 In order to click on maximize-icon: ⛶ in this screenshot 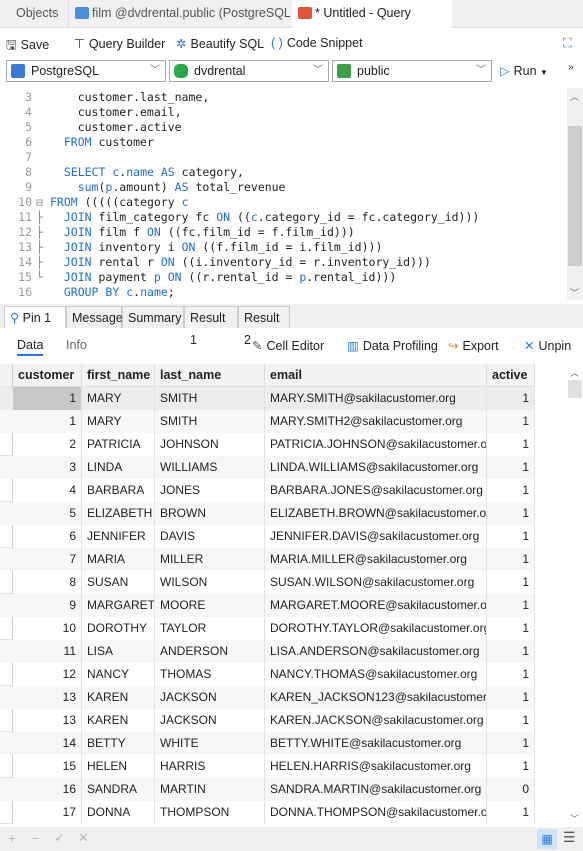, I will do `click(567, 43)`.